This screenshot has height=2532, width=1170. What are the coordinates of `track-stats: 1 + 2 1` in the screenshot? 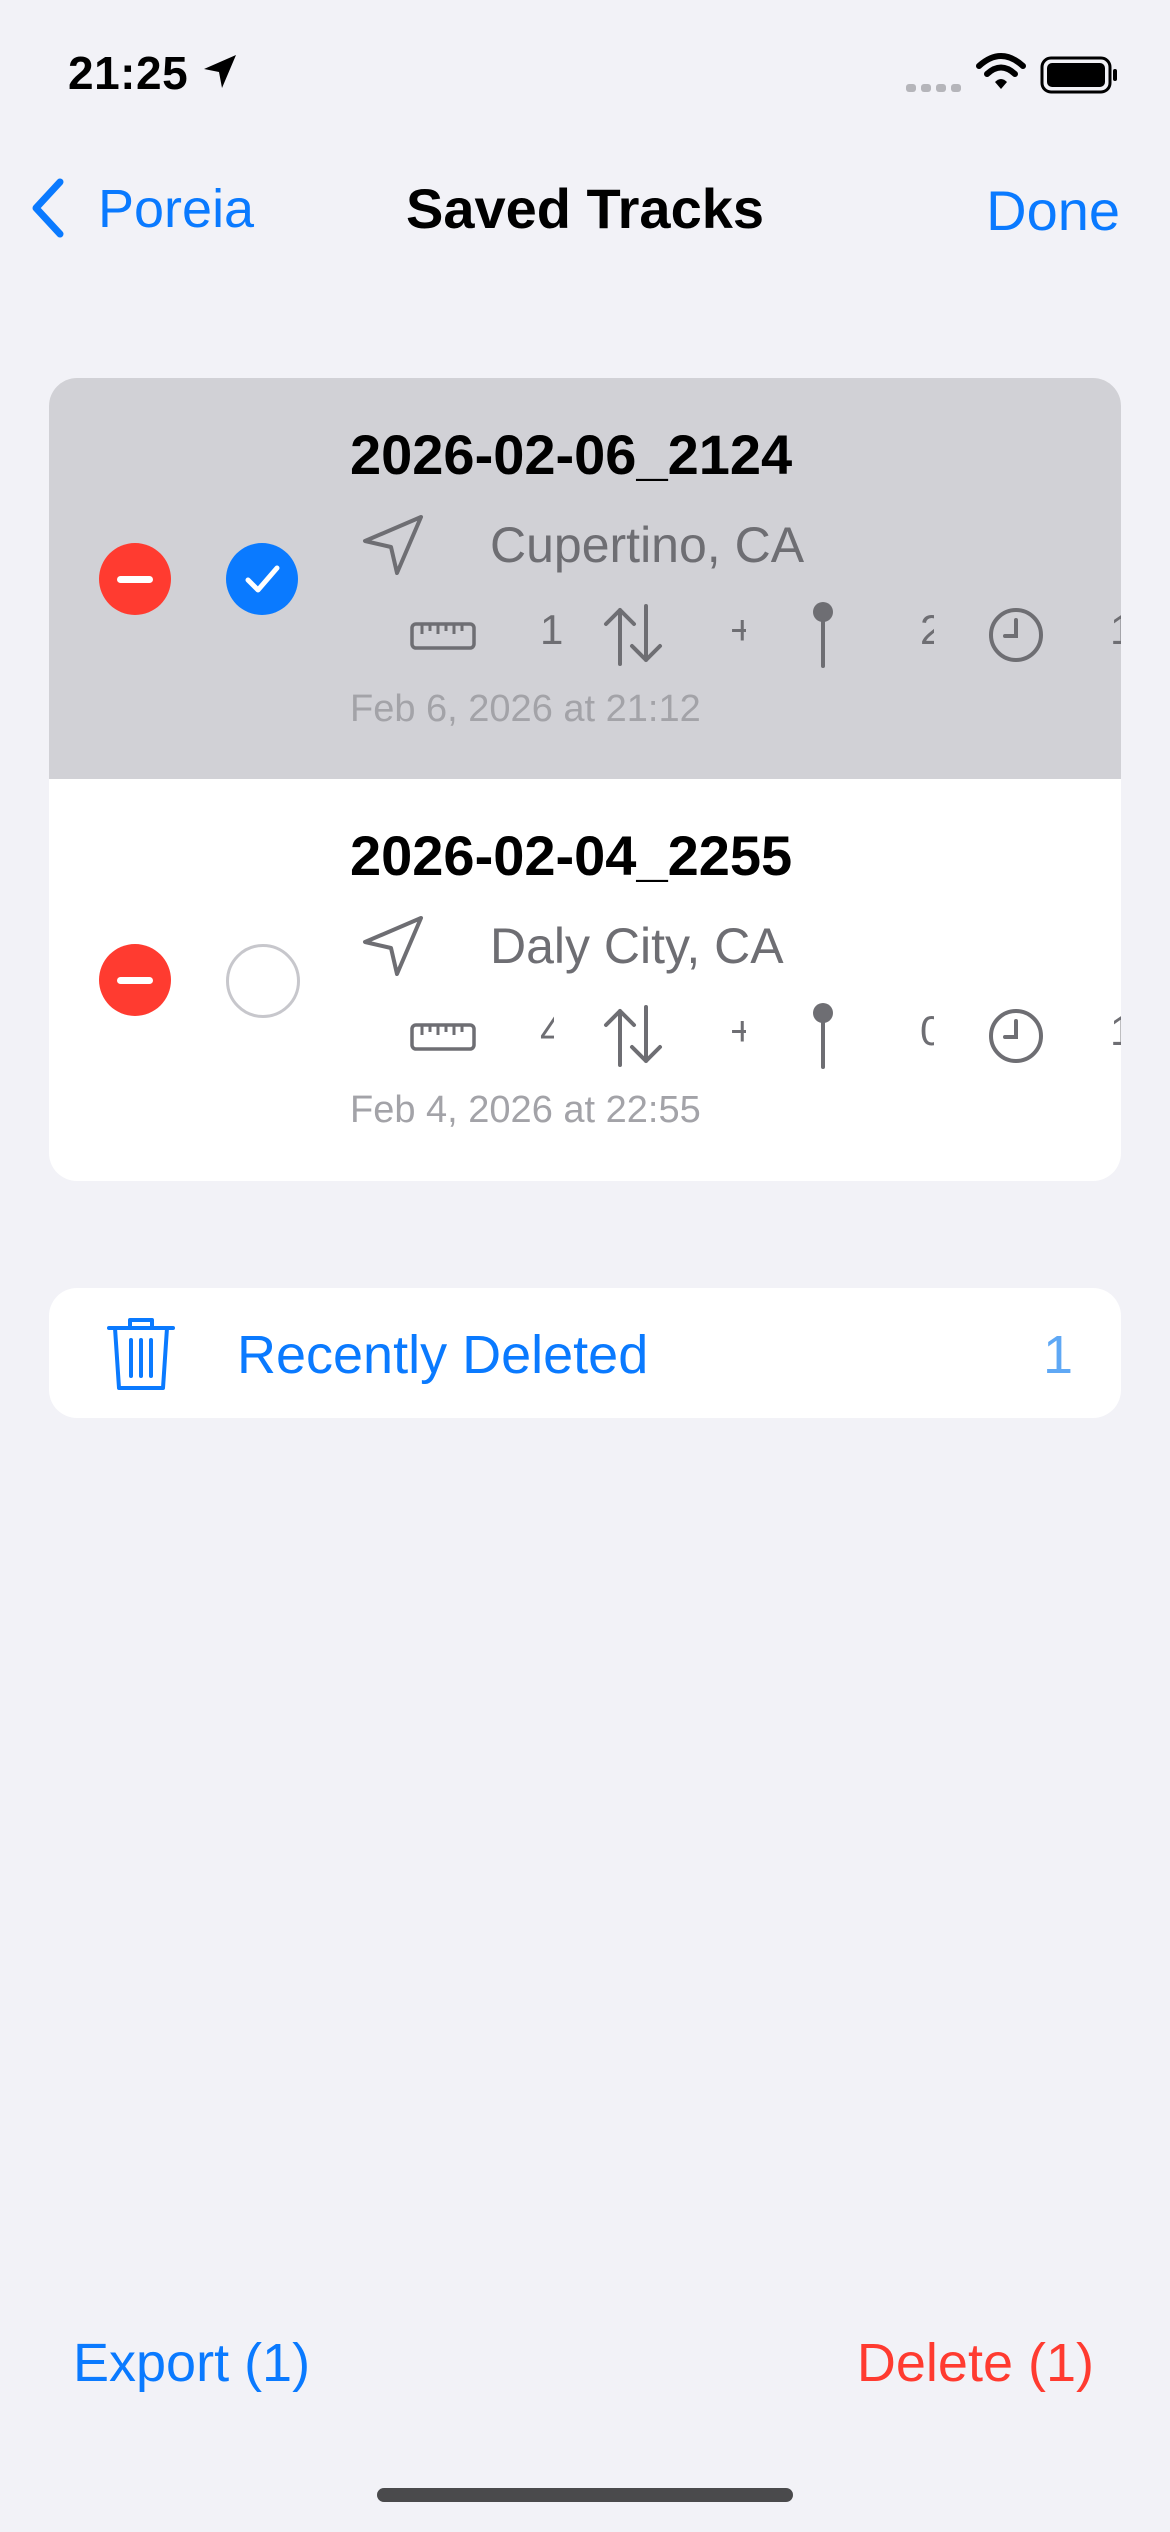 It's located at (735, 640).